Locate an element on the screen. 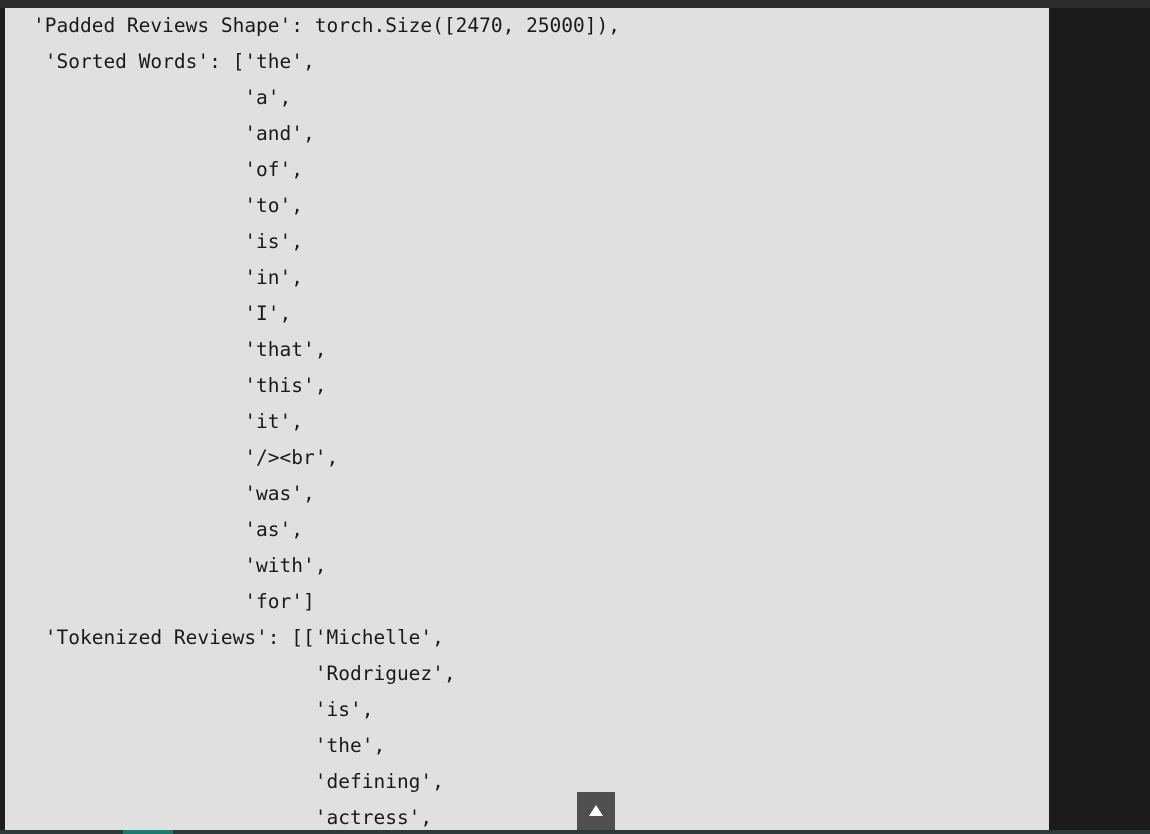 This screenshot has width=1150, height=834. output-line: 'was', is located at coordinates (174, 493).